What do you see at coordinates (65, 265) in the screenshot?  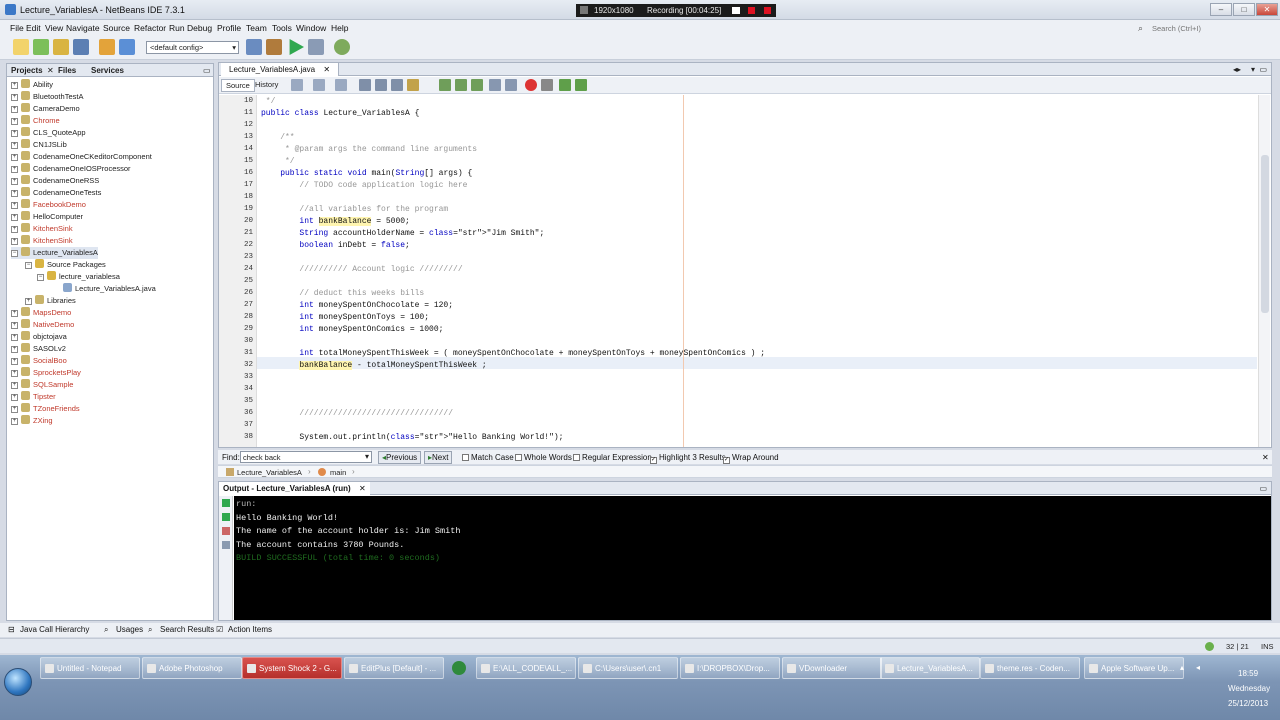 I see `project-tree-item: − Source Packages` at bounding box center [65, 265].